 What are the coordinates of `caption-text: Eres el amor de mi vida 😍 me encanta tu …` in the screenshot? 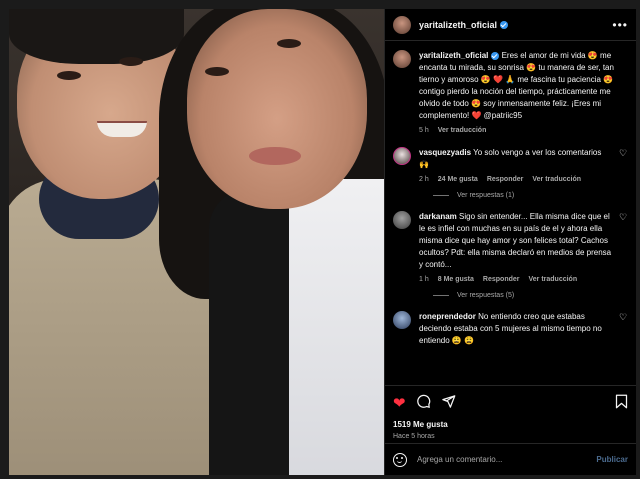 It's located at (516, 85).